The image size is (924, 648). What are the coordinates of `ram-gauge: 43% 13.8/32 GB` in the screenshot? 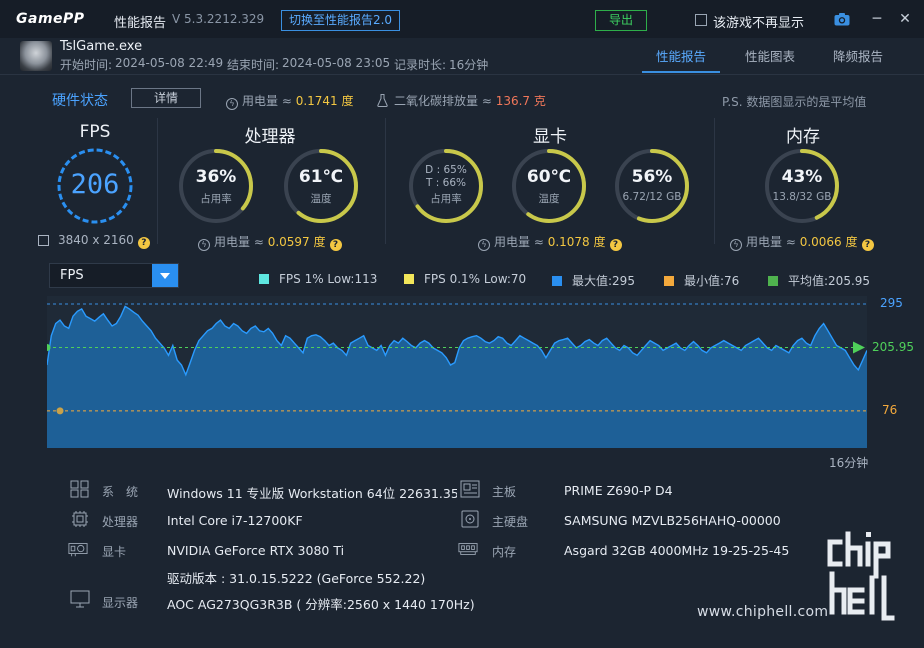 It's located at (802, 186).